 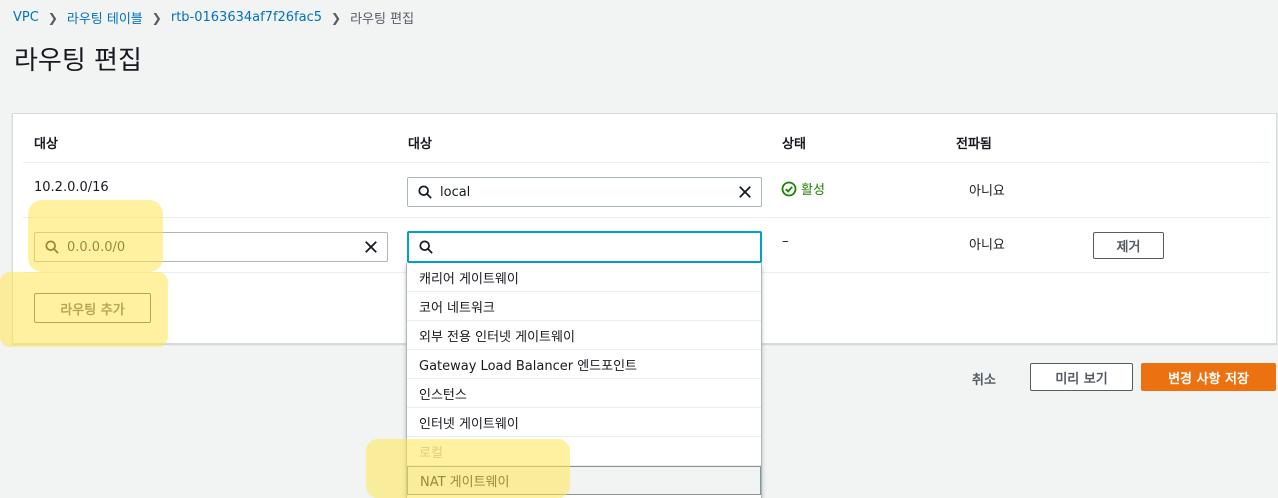 I want to click on route-destination: 10.2.0.0/16, so click(x=71, y=187).